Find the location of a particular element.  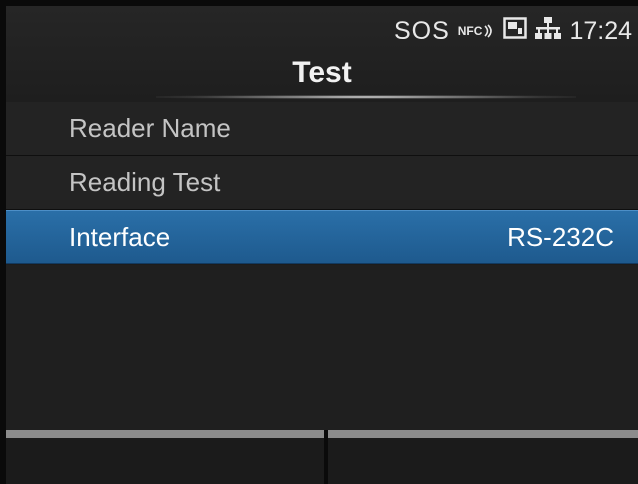

softkey-bar is located at coordinates (322, 457).